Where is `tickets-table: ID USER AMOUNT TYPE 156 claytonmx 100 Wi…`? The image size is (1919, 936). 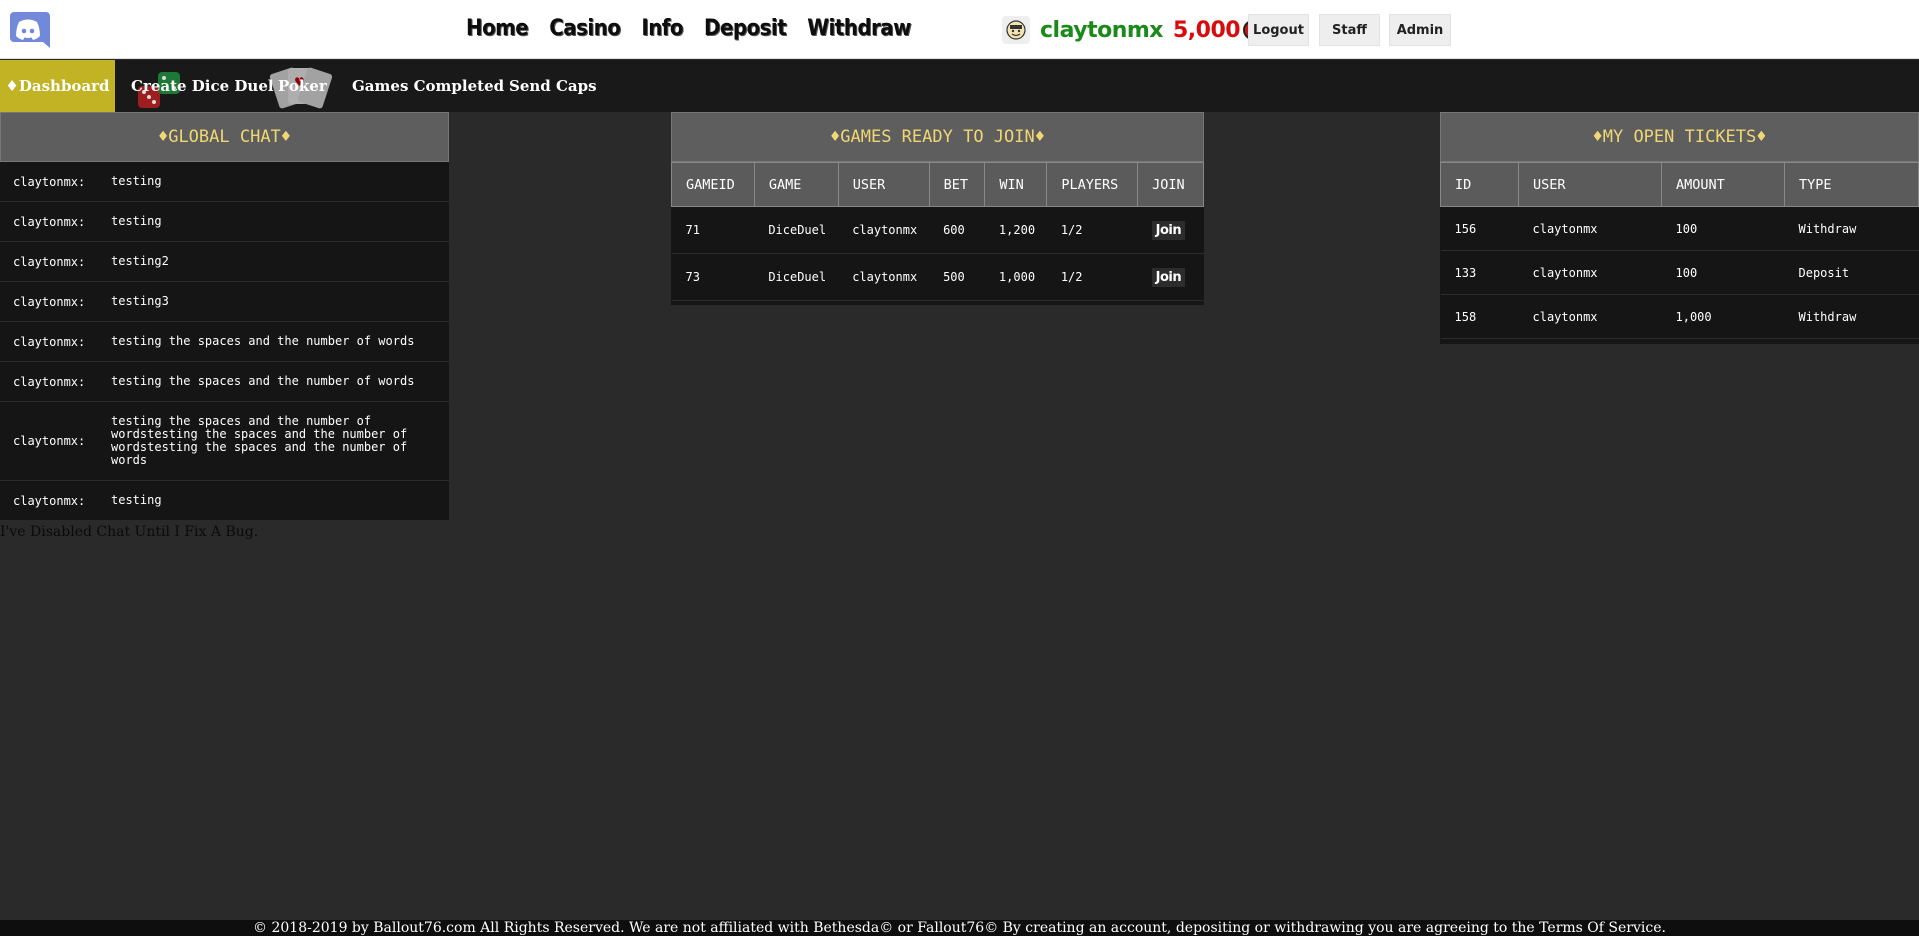
tickets-table: ID USER AMOUNT TYPE 156 claytonmx 100 Wi… is located at coordinates (1679, 250).